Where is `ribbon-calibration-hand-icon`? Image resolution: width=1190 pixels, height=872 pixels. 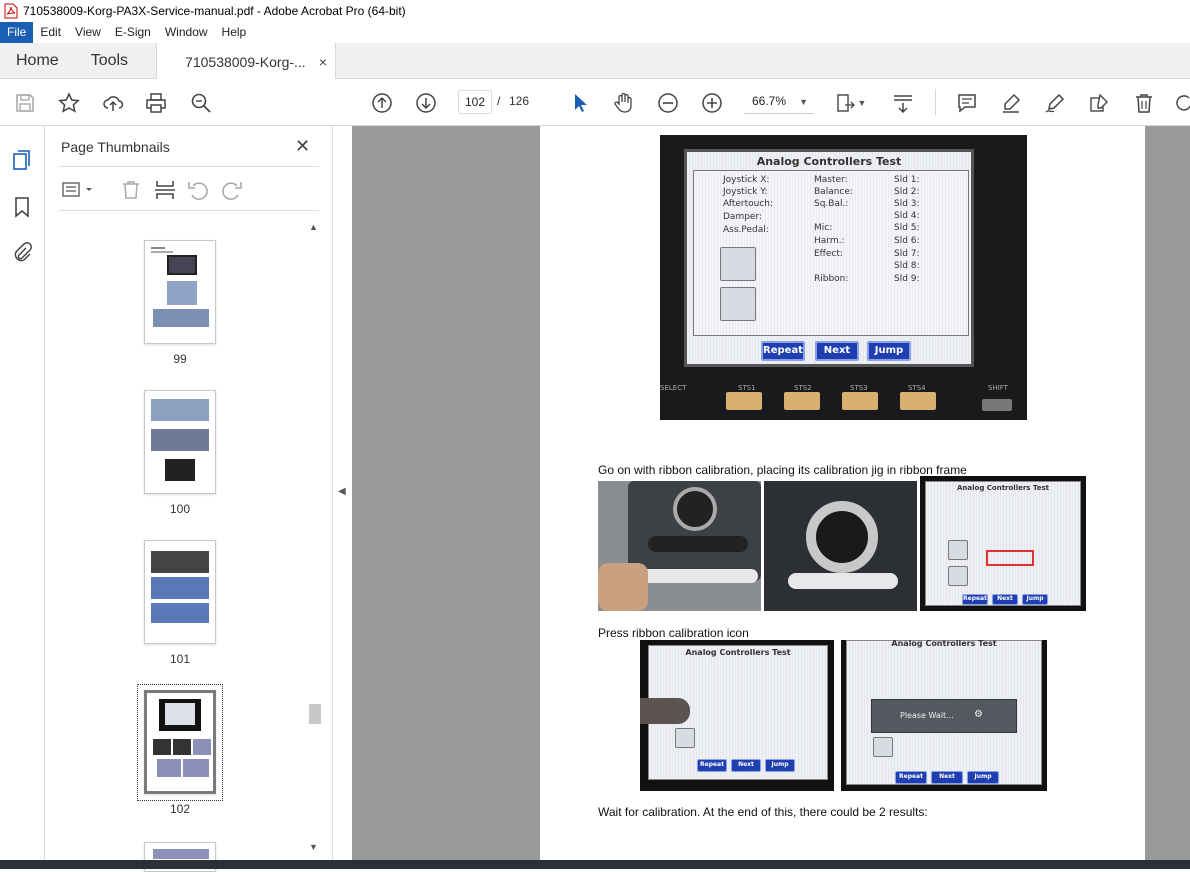 ribbon-calibration-hand-icon is located at coordinates (738, 264).